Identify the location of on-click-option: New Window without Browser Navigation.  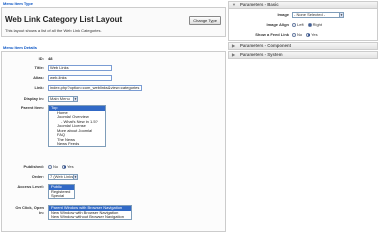
(90, 216).